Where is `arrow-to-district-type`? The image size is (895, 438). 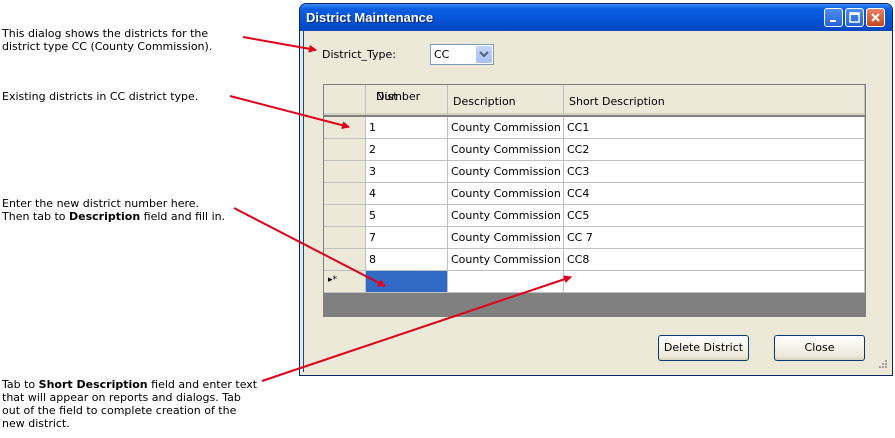
arrow-to-district-type is located at coordinates (279, 44).